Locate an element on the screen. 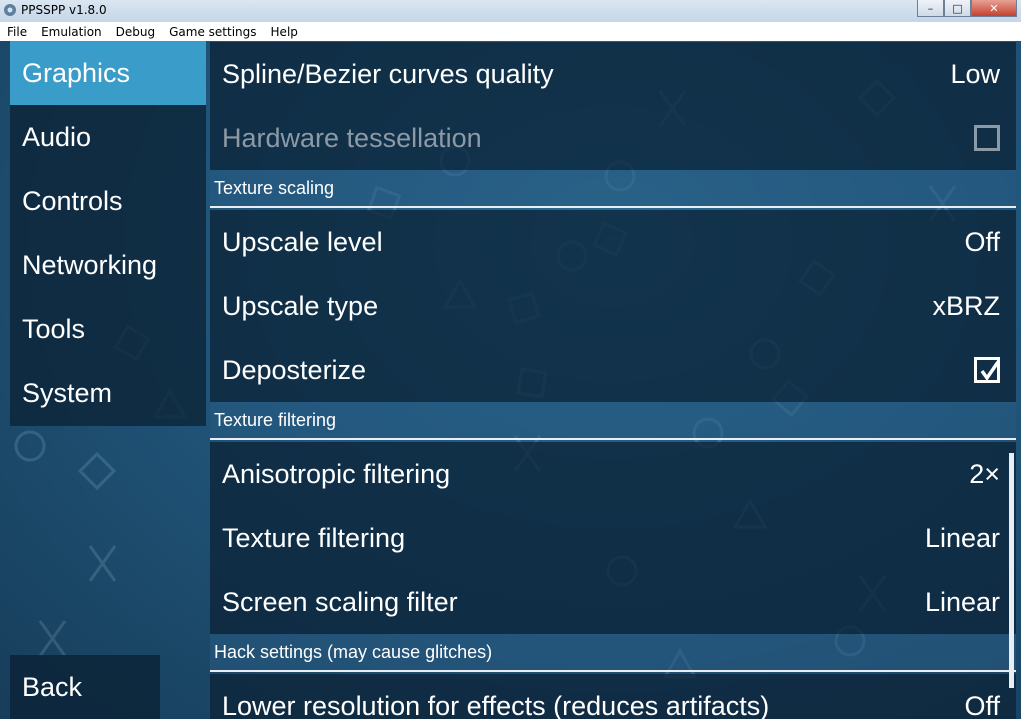 The height and width of the screenshot is (719, 1021). setting-label: Anisotropic filtering is located at coordinates (336, 473).